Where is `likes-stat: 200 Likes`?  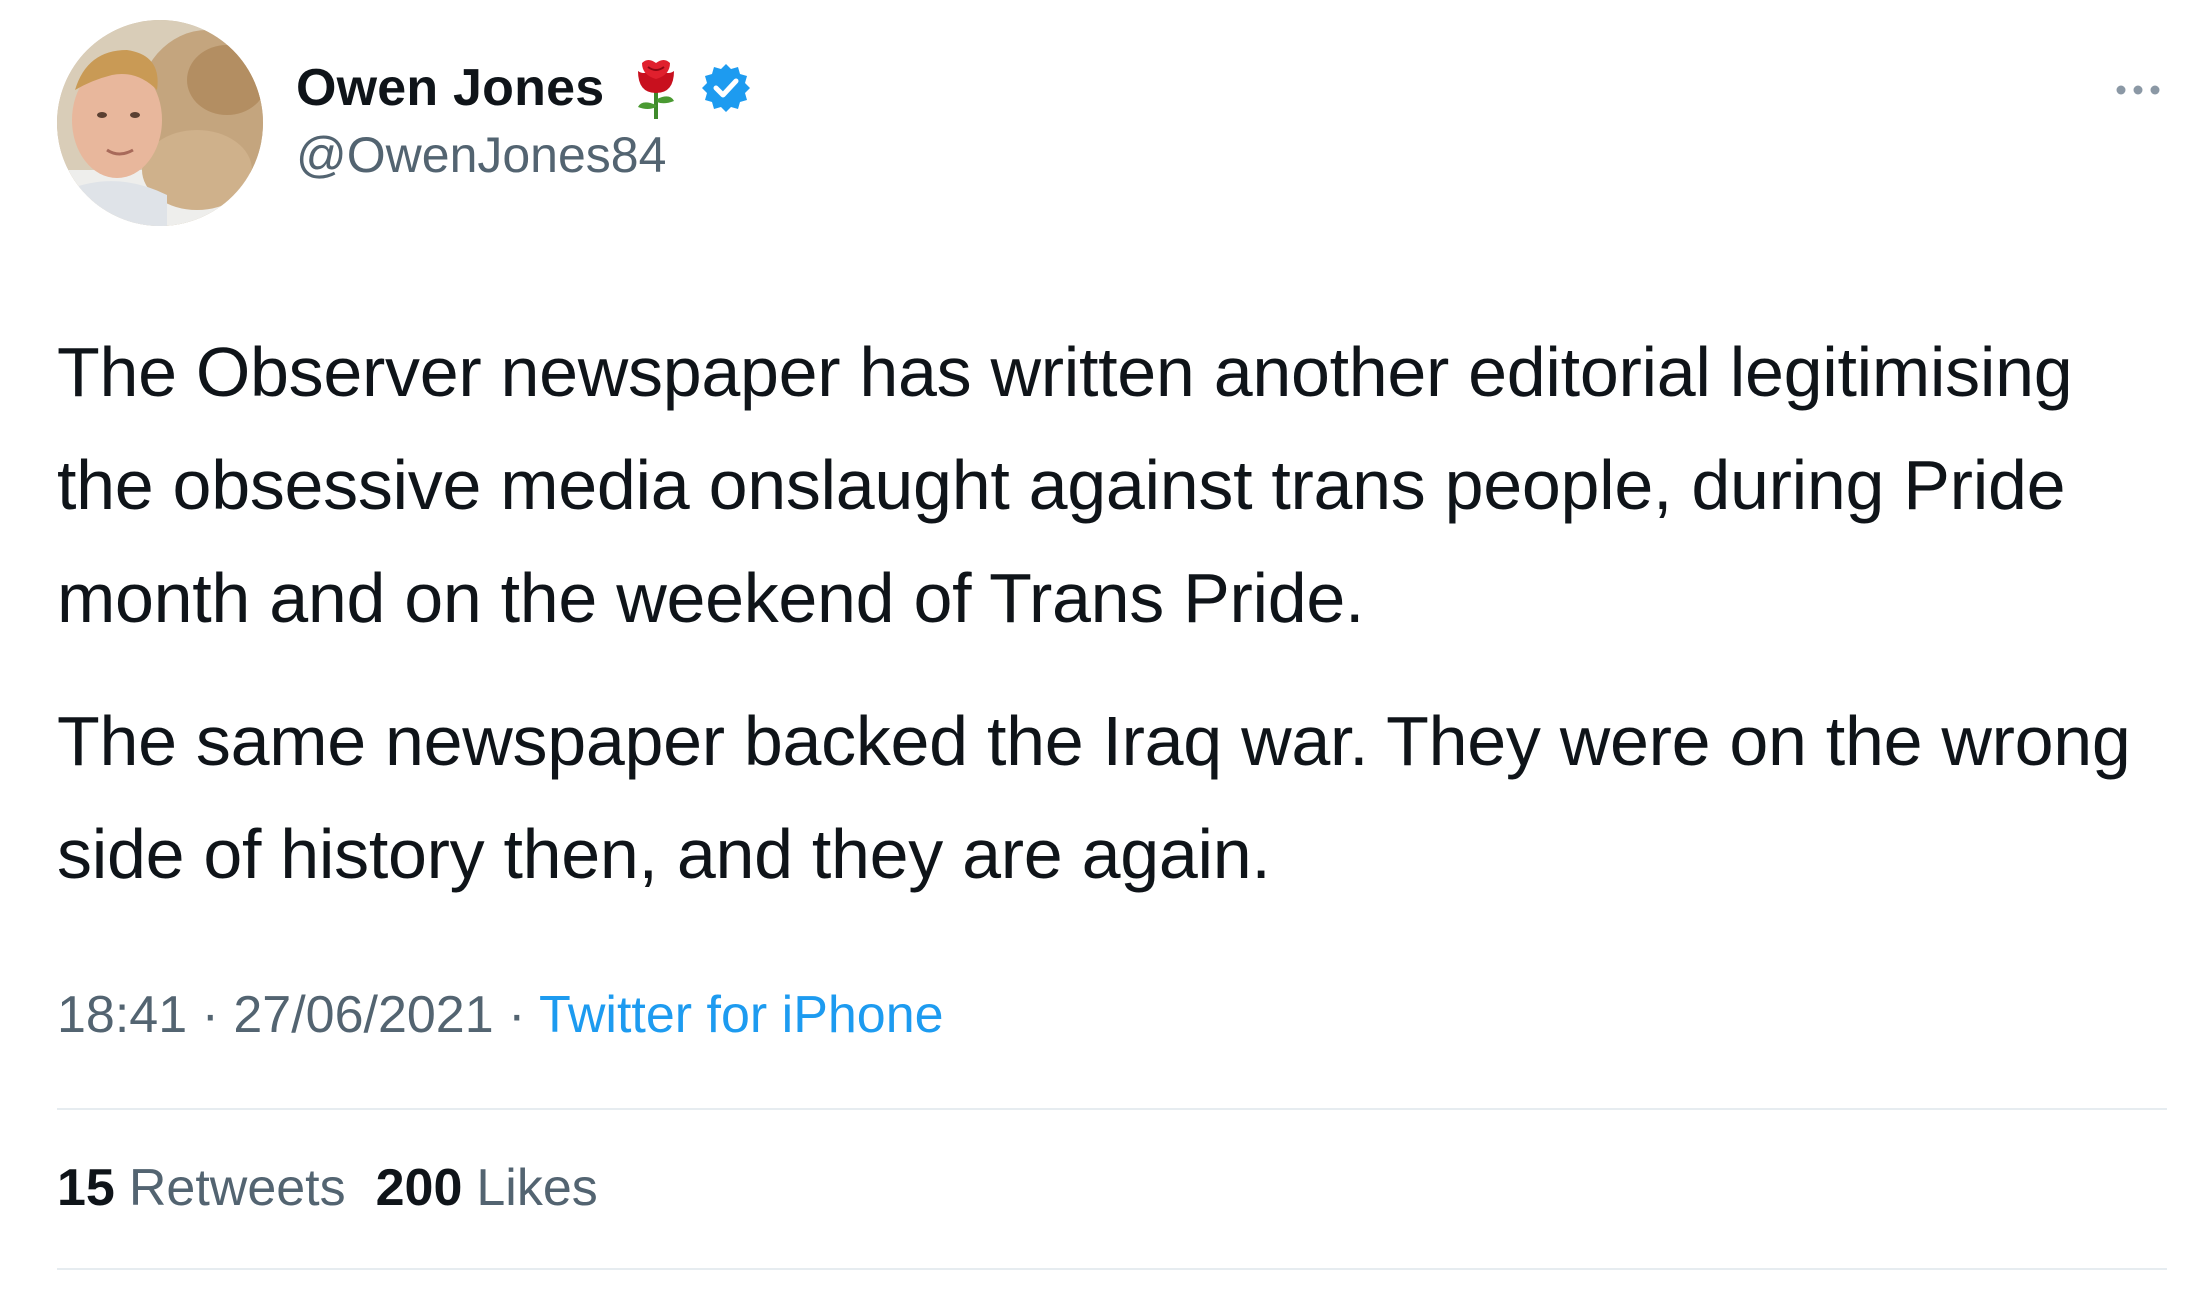
likes-stat: 200 Likes is located at coordinates (487, 1188).